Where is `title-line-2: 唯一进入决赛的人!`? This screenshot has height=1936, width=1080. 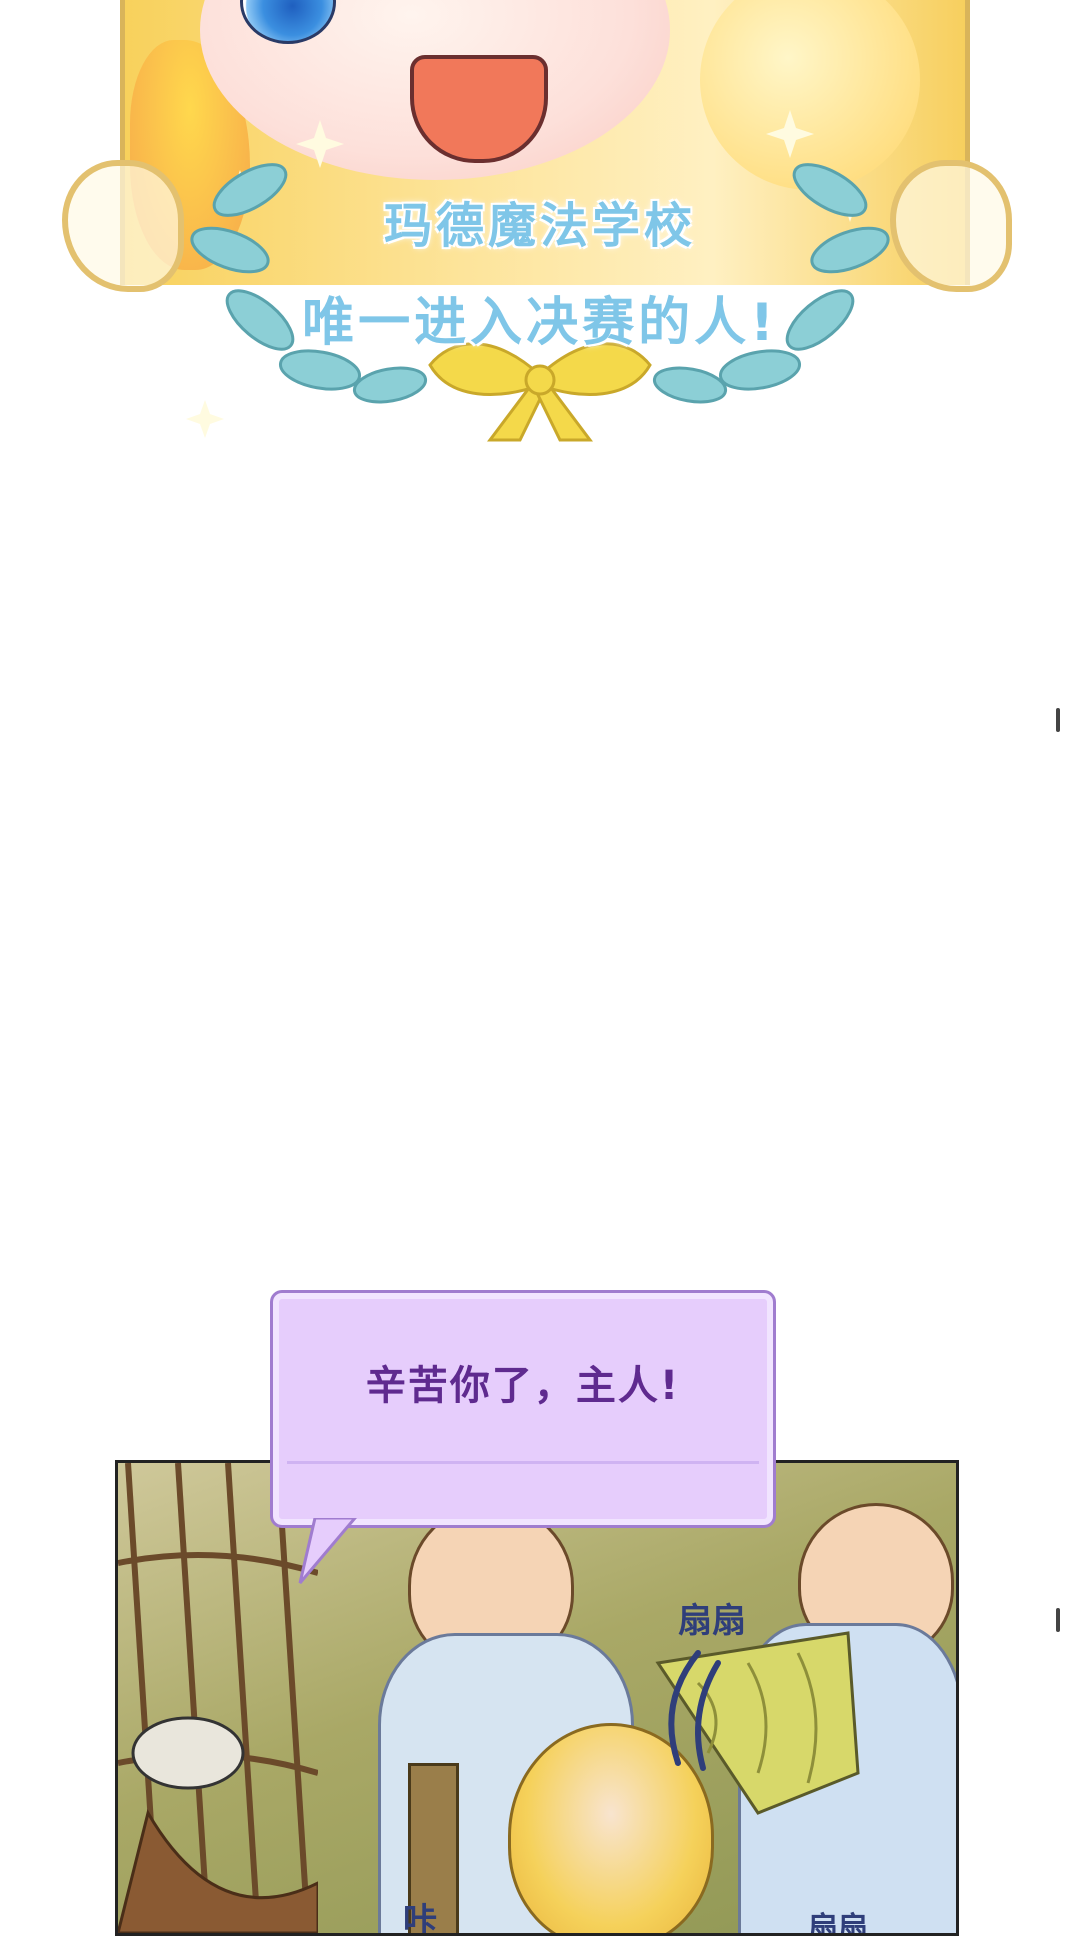
title-line-2: 唯一进入决赛的人! is located at coordinates (540, 323).